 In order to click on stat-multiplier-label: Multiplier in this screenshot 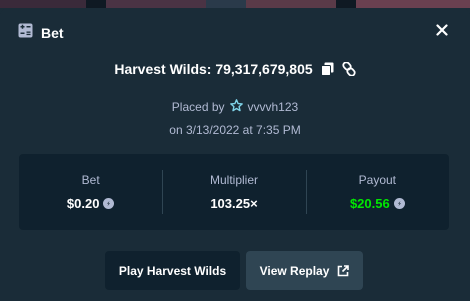, I will do `click(233, 180)`.